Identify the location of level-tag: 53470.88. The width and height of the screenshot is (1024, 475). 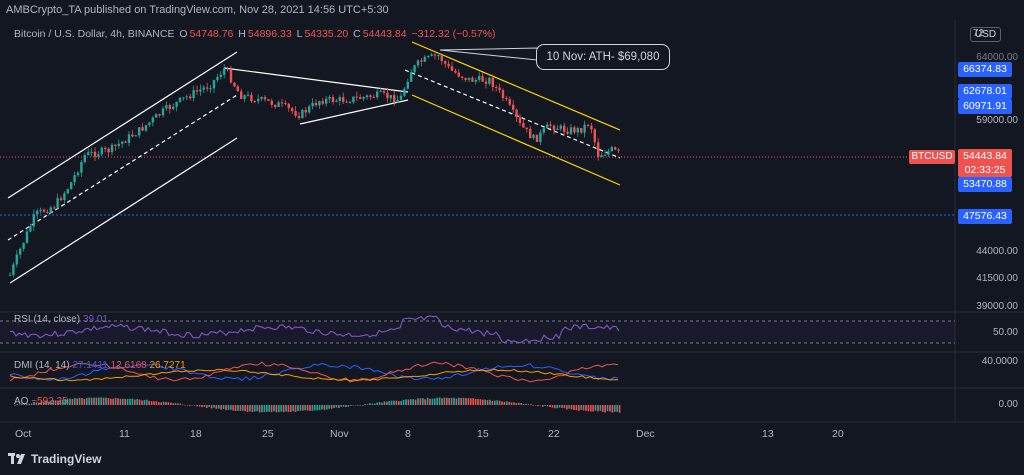
(985, 184).